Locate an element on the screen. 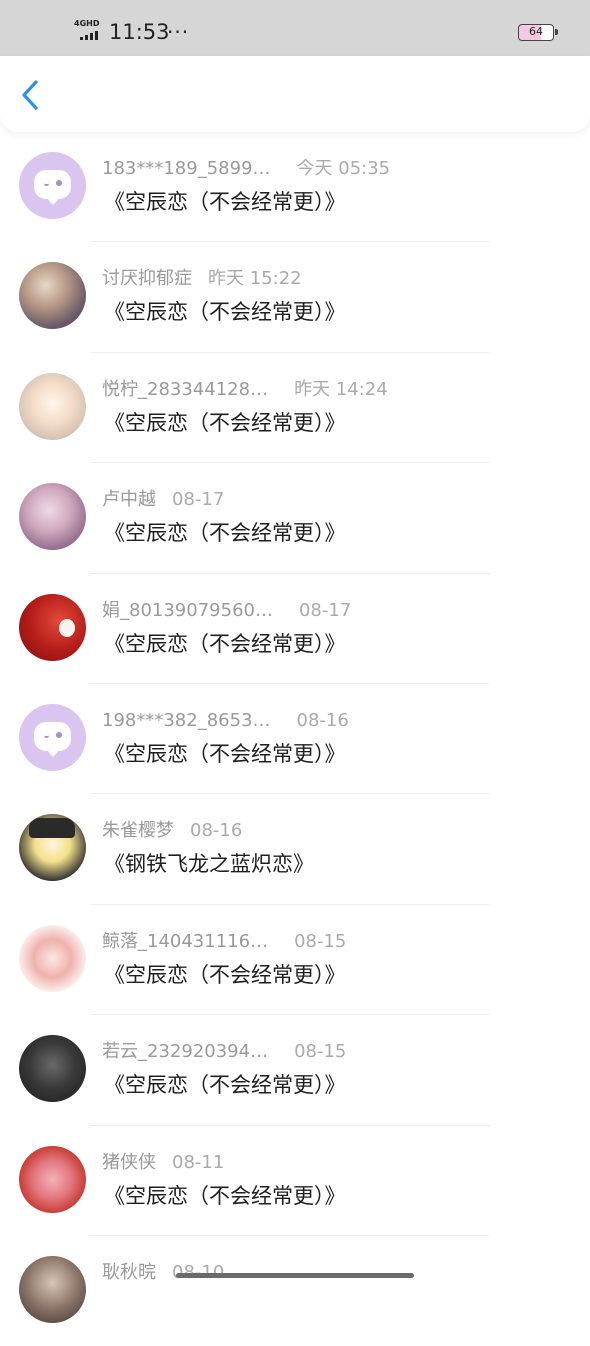  list-item: 讨厌抑郁症 昨天 15:22 《空辰恋（不会经常更）》 is located at coordinates (295, 297).